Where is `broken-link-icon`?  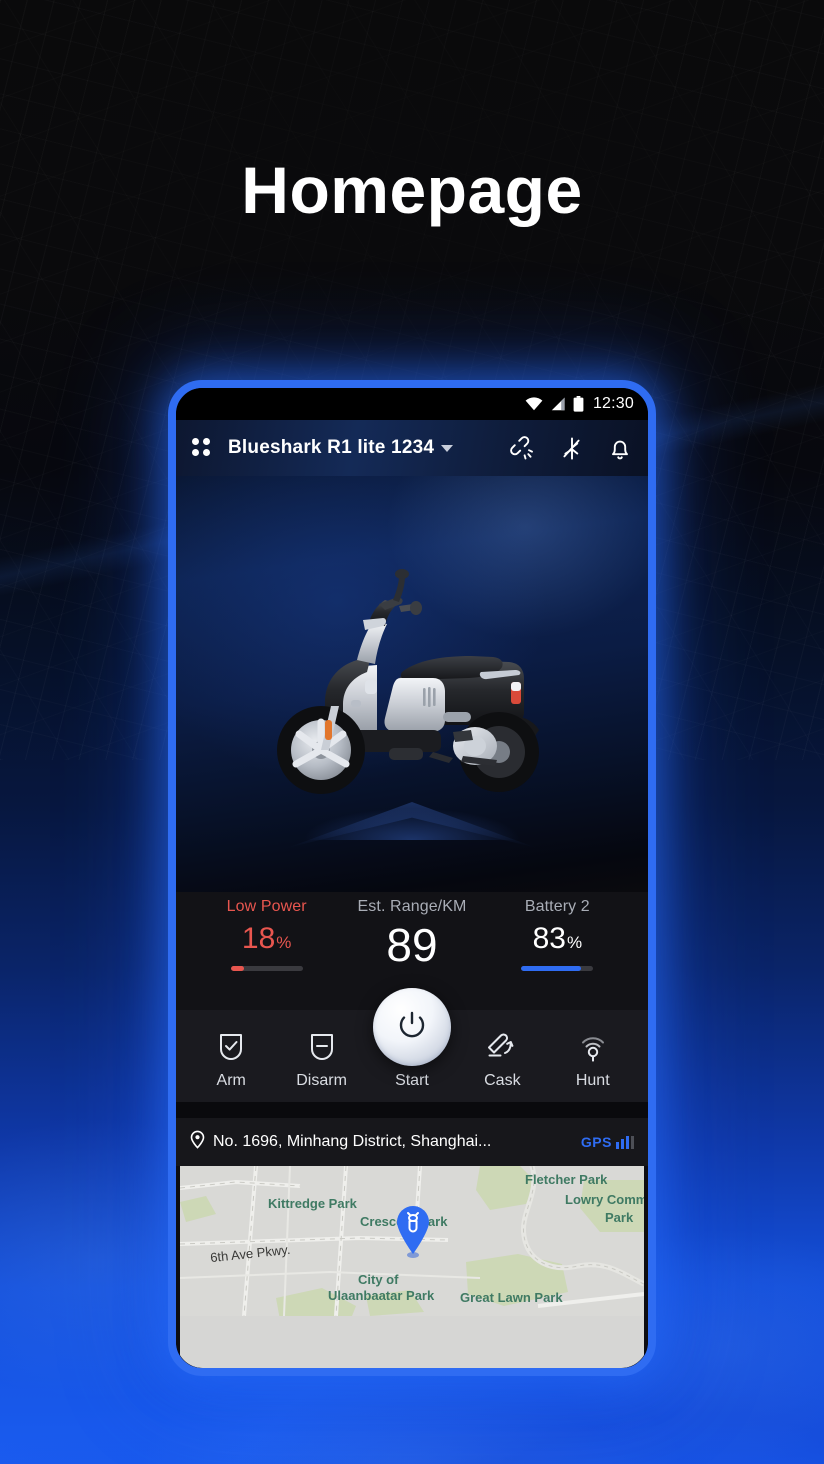
broken-link-icon is located at coordinates (522, 448).